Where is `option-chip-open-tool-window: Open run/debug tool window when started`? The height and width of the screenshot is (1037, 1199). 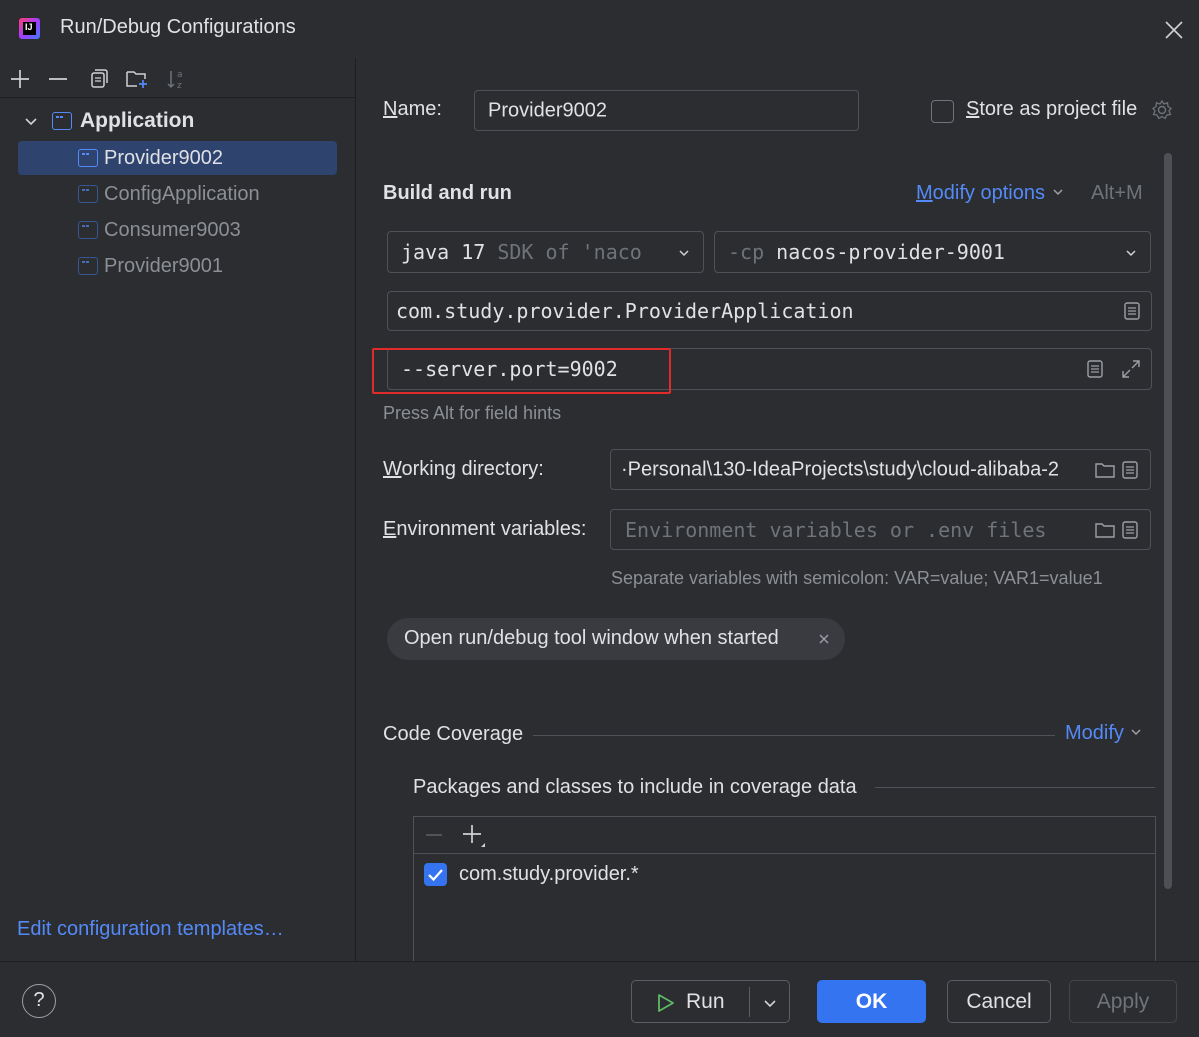 option-chip-open-tool-window: Open run/debug tool window when started is located at coordinates (616, 639).